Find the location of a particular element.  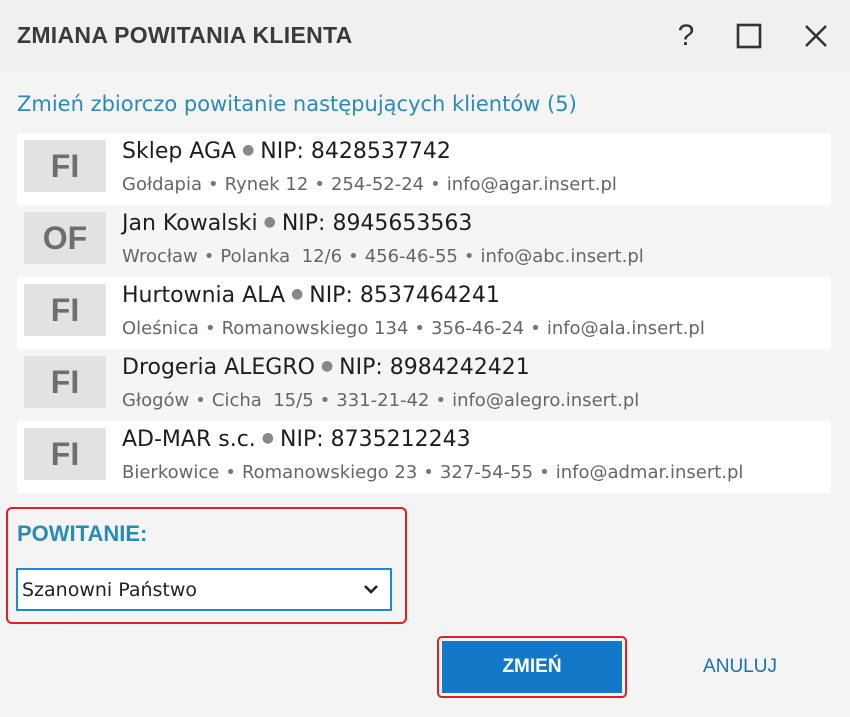

client-email: info@ala.insert.pl is located at coordinates (625, 328).